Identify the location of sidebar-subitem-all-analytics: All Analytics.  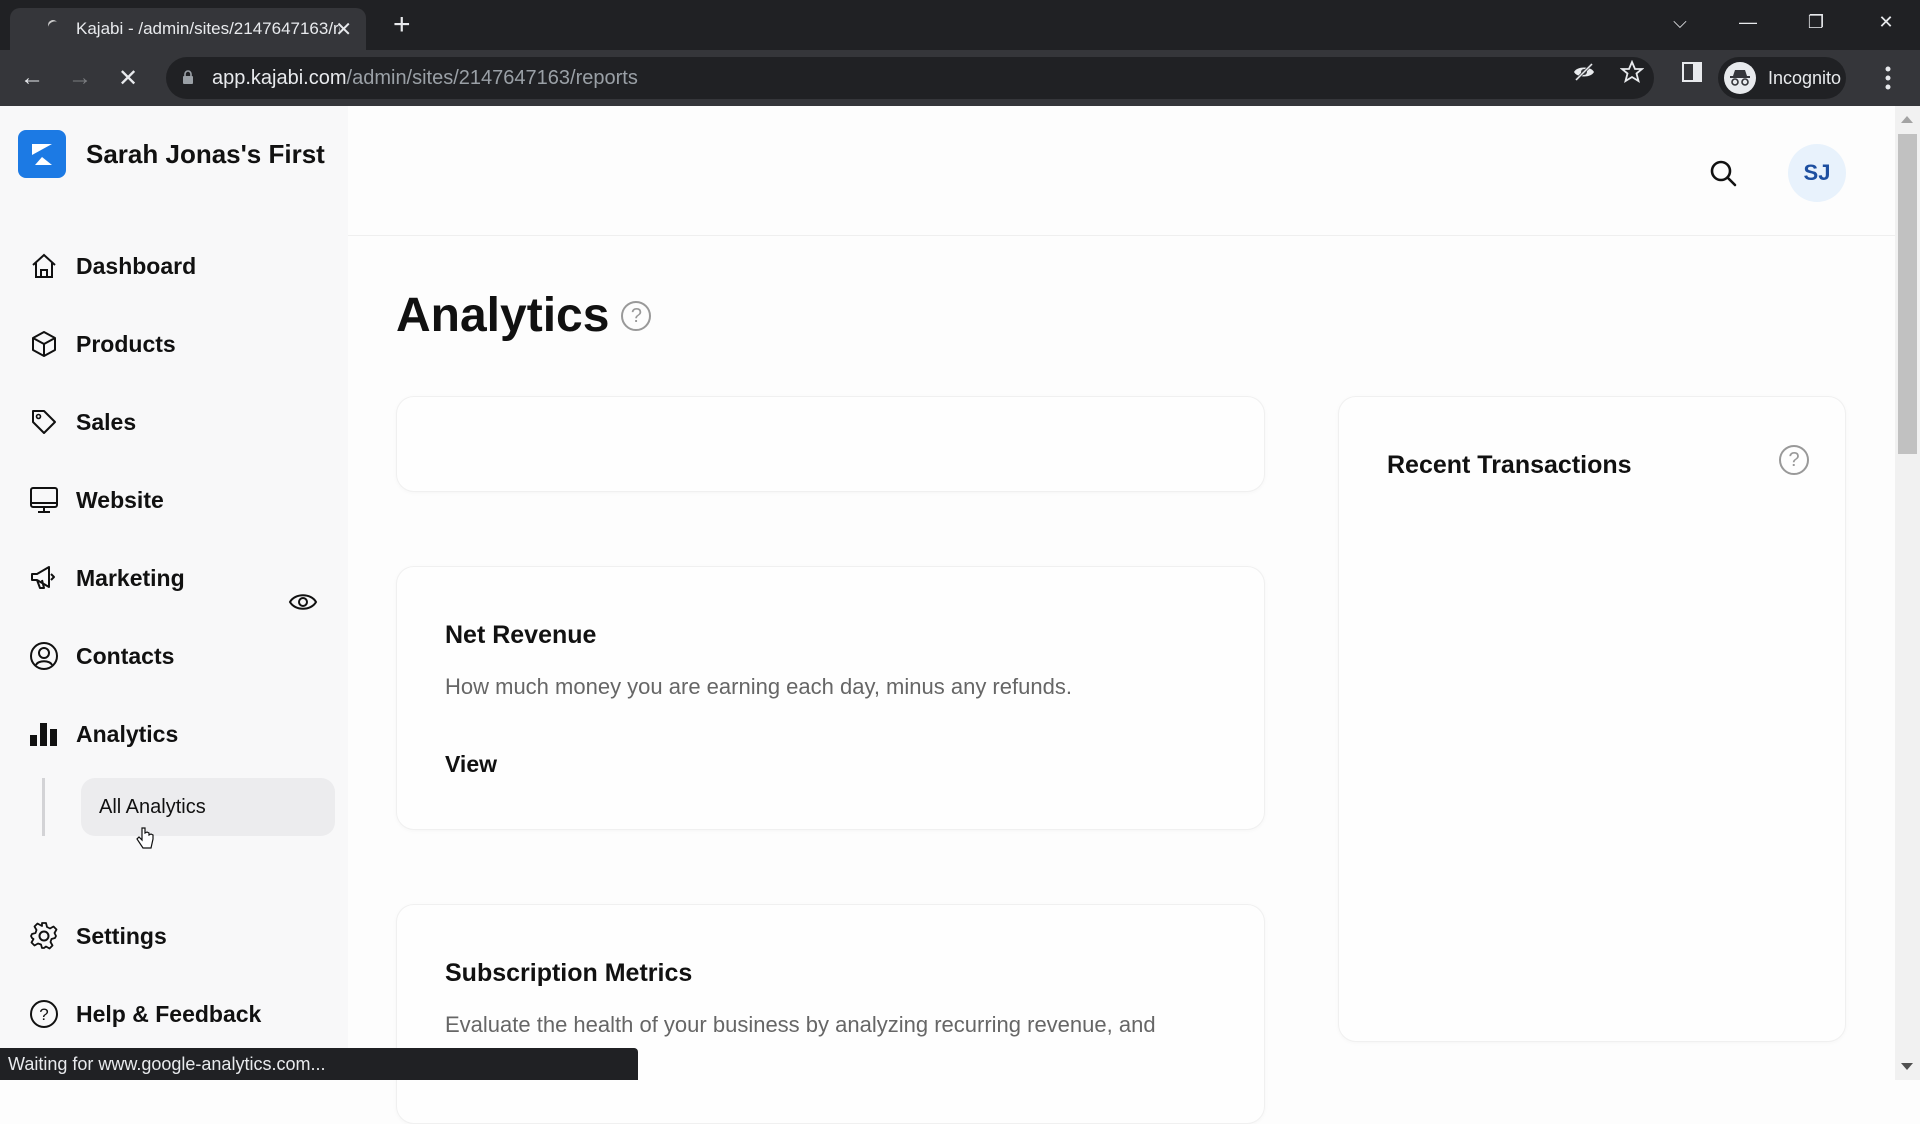
(208, 807).